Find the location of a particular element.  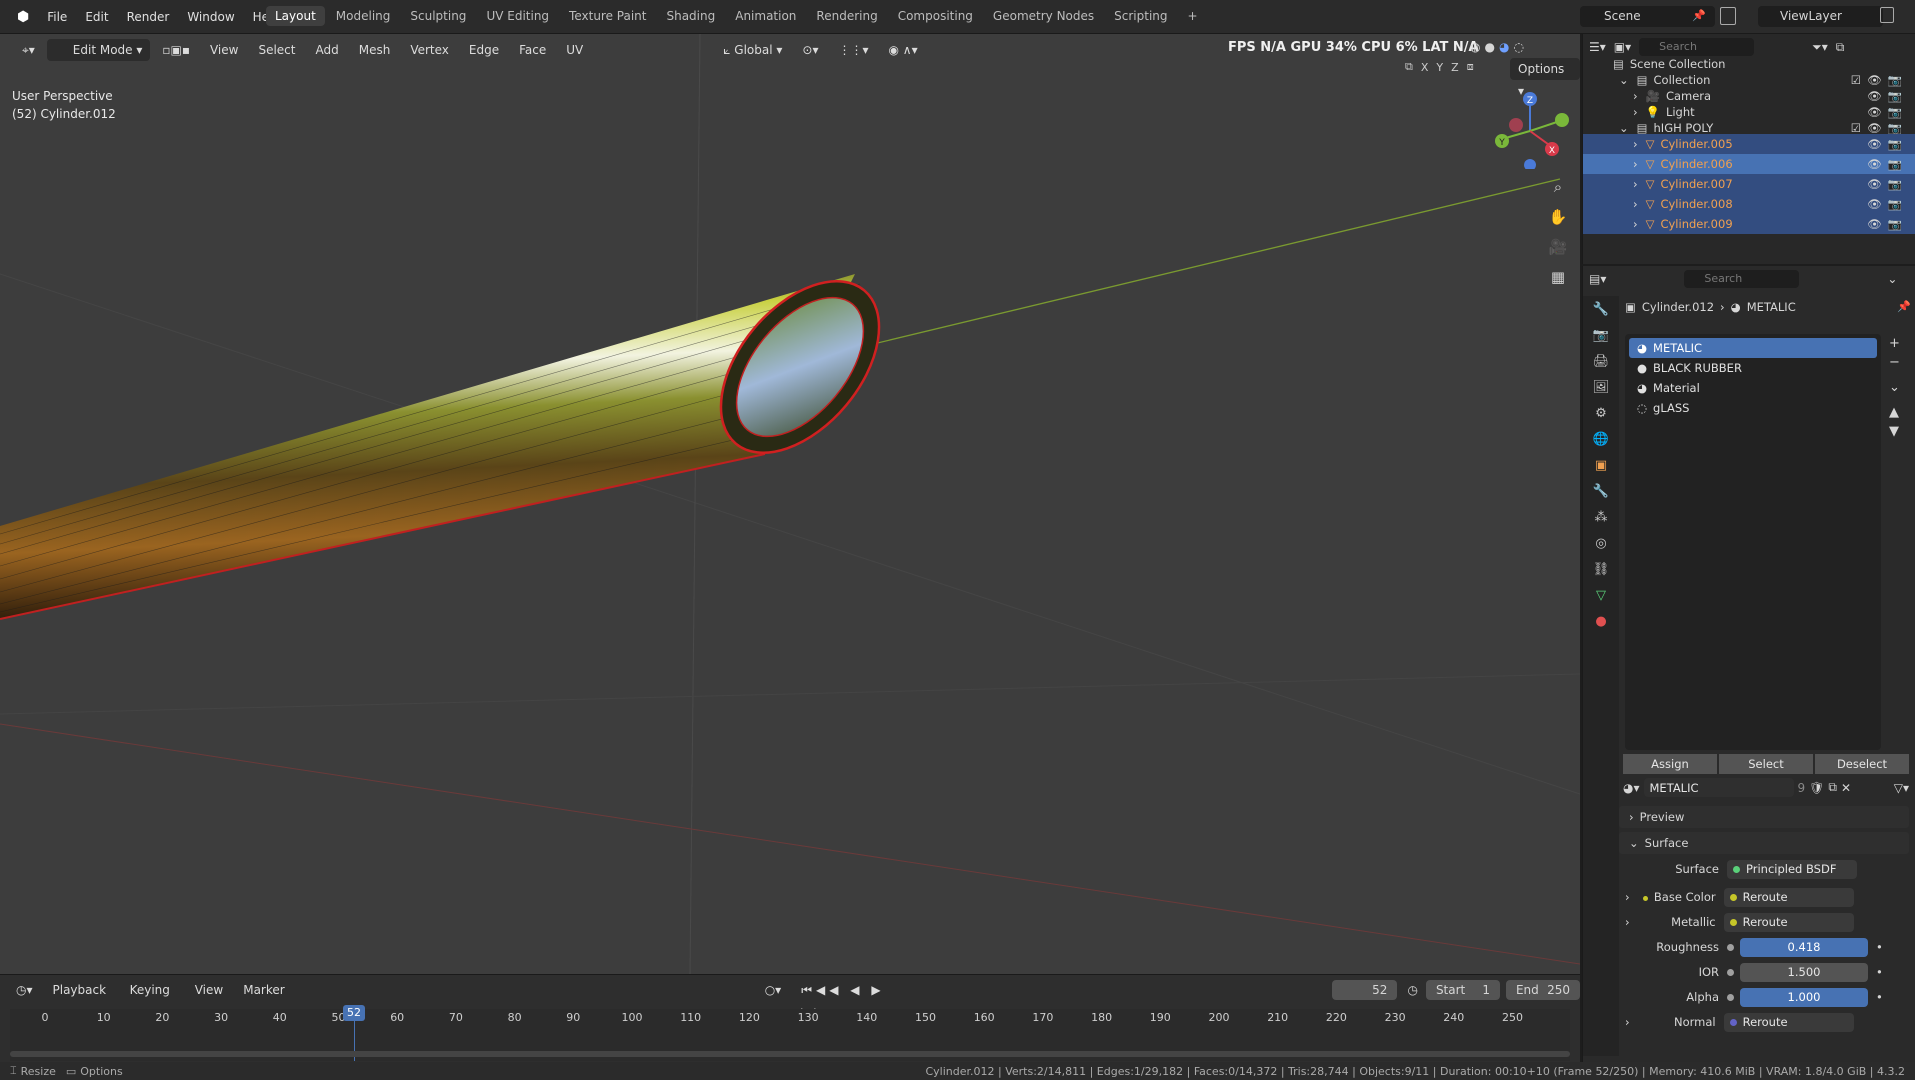

snap-icon: ⋮⋮▾ is located at coordinates (853, 50).